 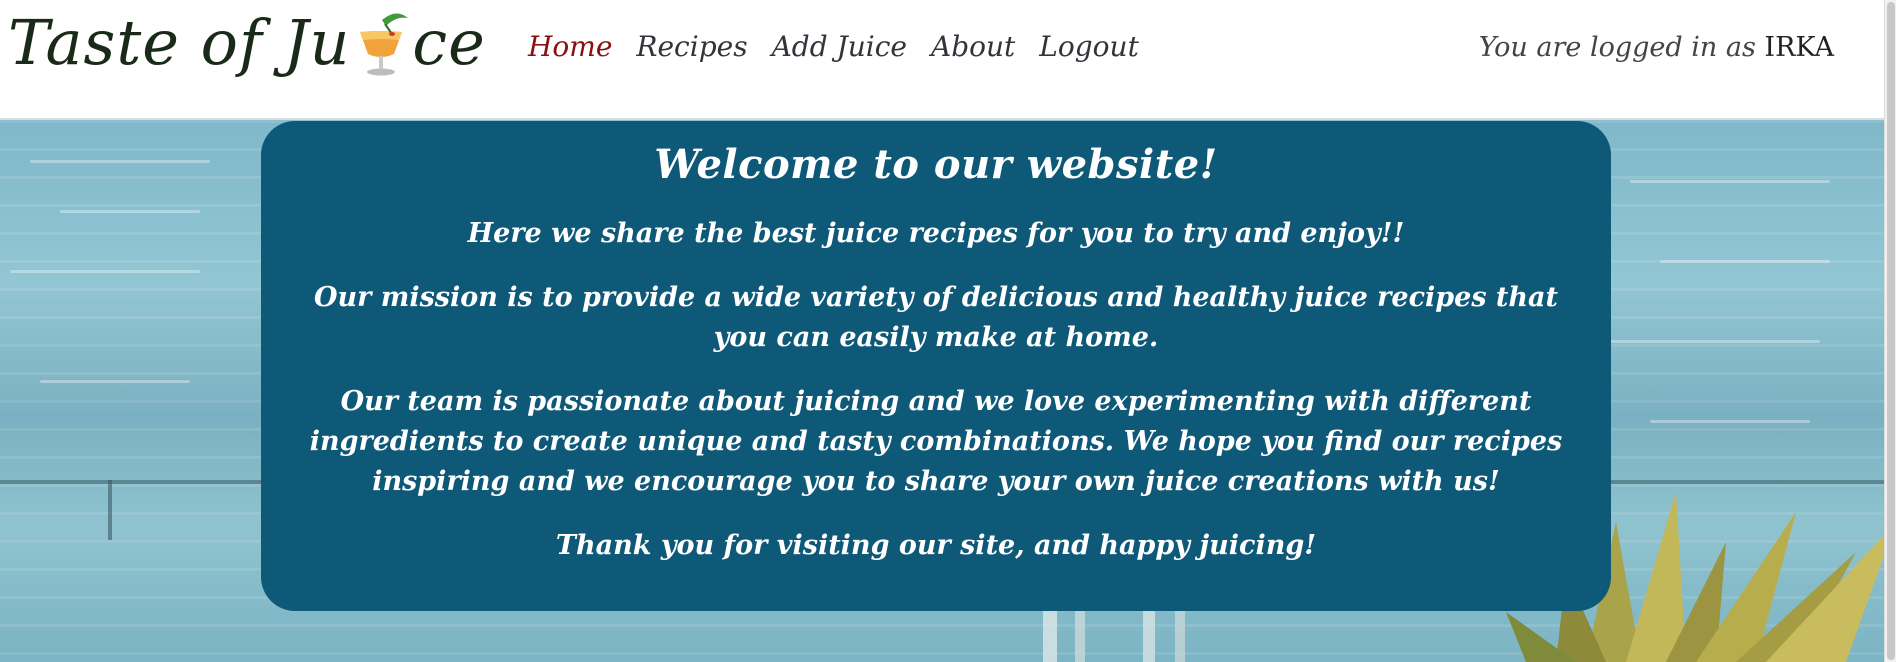 I want to click on site-logo: Taste of Ju ce, so click(x=247, y=42).